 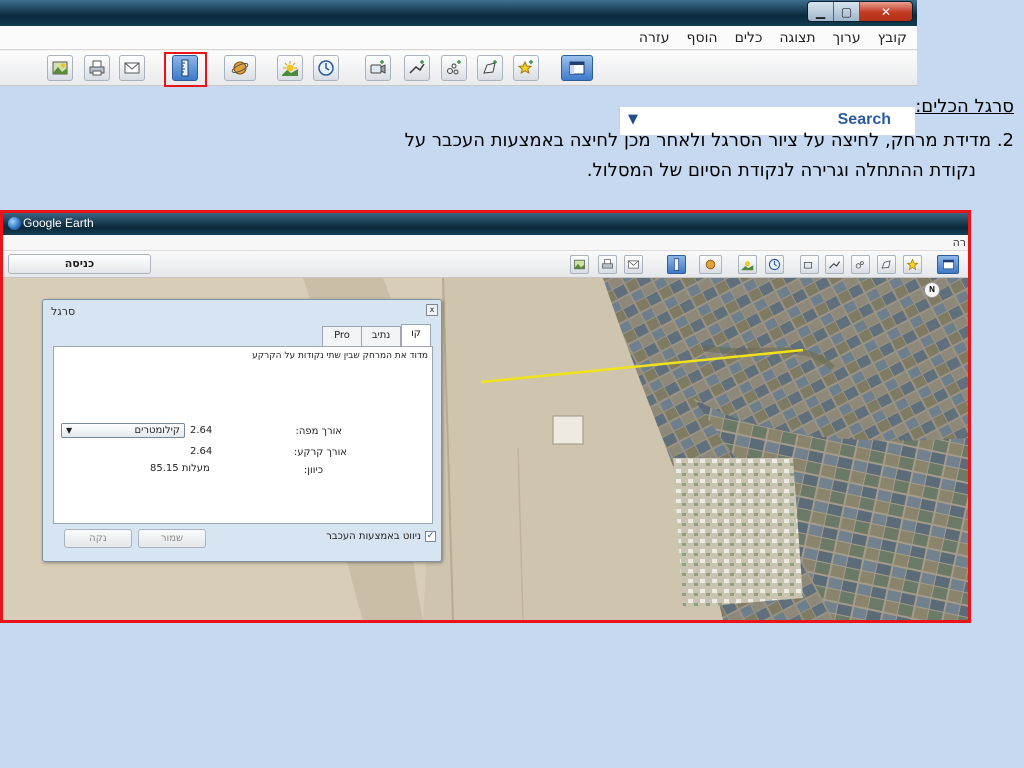 I want to click on minimize-icon: ▁, so click(x=821, y=11).